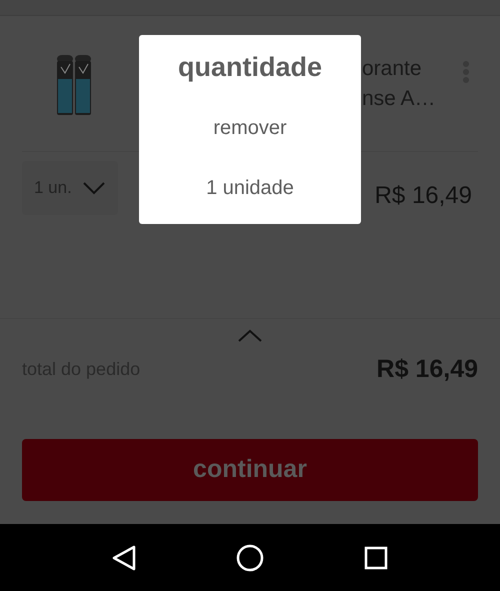 Image resolution: width=500 pixels, height=591 pixels. Describe the element at coordinates (250, 188) in the screenshot. I see `dialog-option: 1 unidade` at that location.